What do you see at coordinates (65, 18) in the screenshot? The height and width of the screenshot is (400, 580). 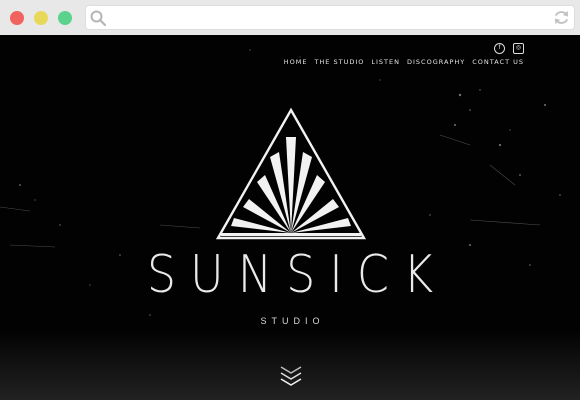 I see `maximize-window-button` at bounding box center [65, 18].